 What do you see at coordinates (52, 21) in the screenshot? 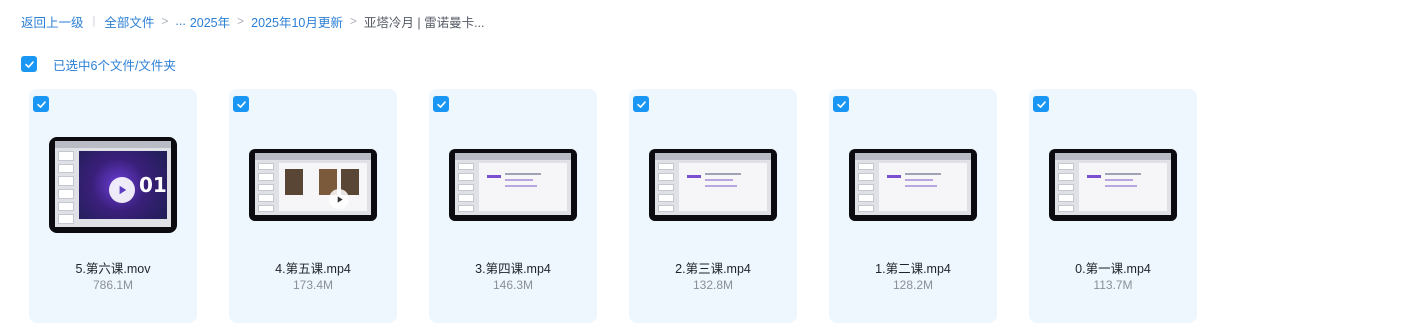
I see `back-link: 返回上一级` at bounding box center [52, 21].